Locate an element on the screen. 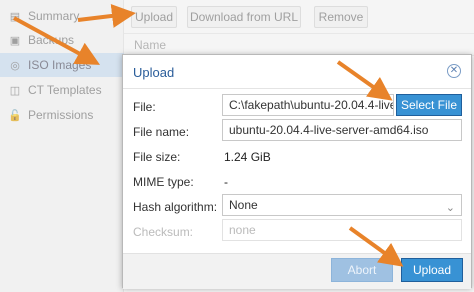 The image size is (474, 292). dialog-footer: Abort Upload is located at coordinates (297, 271).